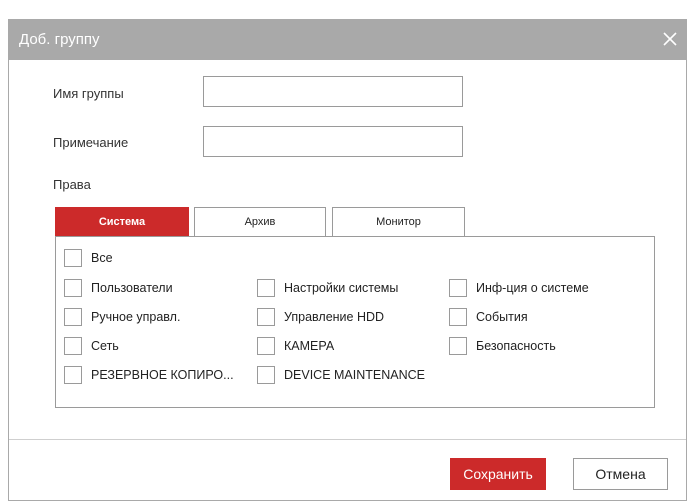  What do you see at coordinates (670, 39) in the screenshot?
I see `close-icon` at bounding box center [670, 39].